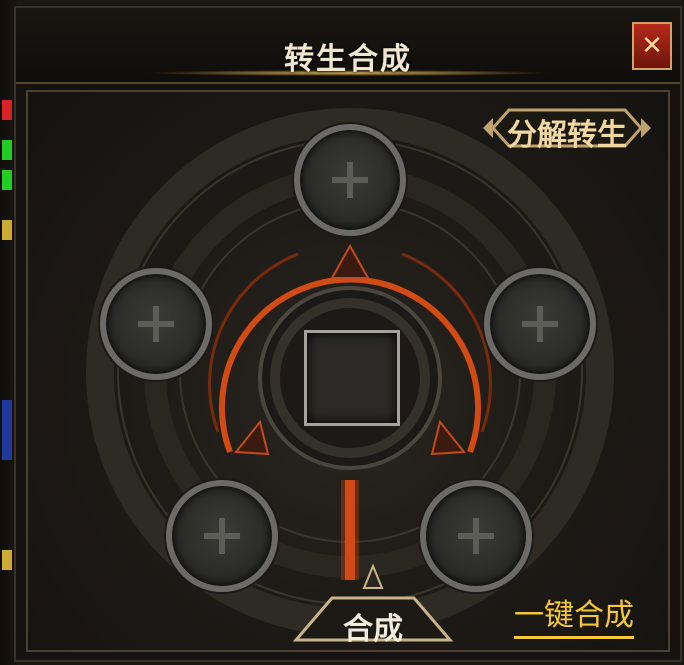 Image resolution: width=684 pixels, height=665 pixels. I want to click on one-key-merge-link: 一键合成, so click(574, 618).